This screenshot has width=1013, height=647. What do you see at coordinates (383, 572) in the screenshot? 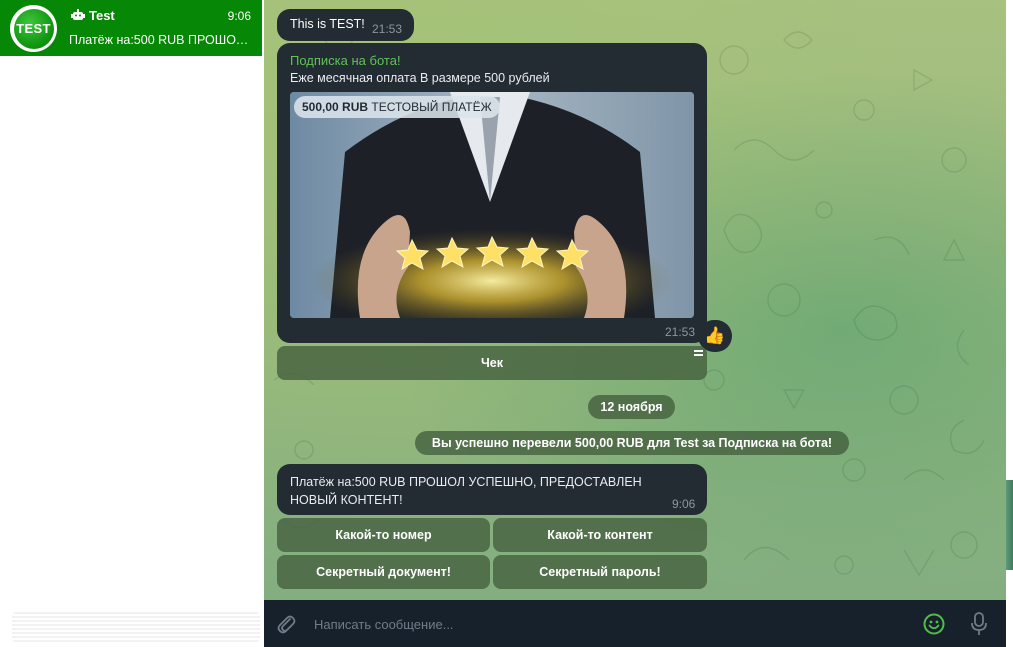
I see `keyboard-button-secret-document: Секретный документ!` at bounding box center [383, 572].